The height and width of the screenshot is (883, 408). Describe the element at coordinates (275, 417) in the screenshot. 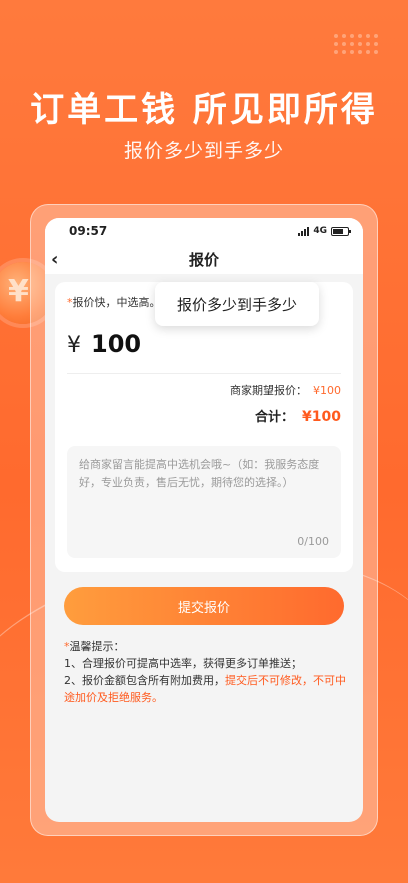

I see `total-label: 合计：` at that location.